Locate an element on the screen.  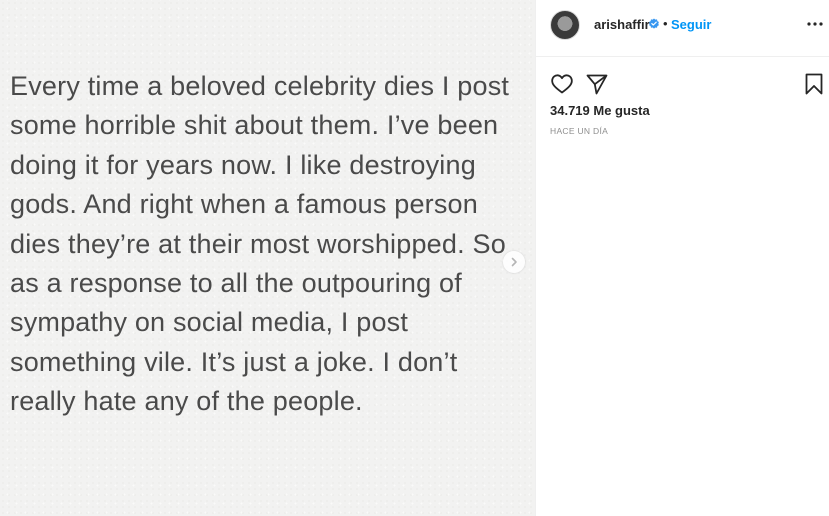
post-header: arishaffir • Seguir is located at coordinates (682, 28).